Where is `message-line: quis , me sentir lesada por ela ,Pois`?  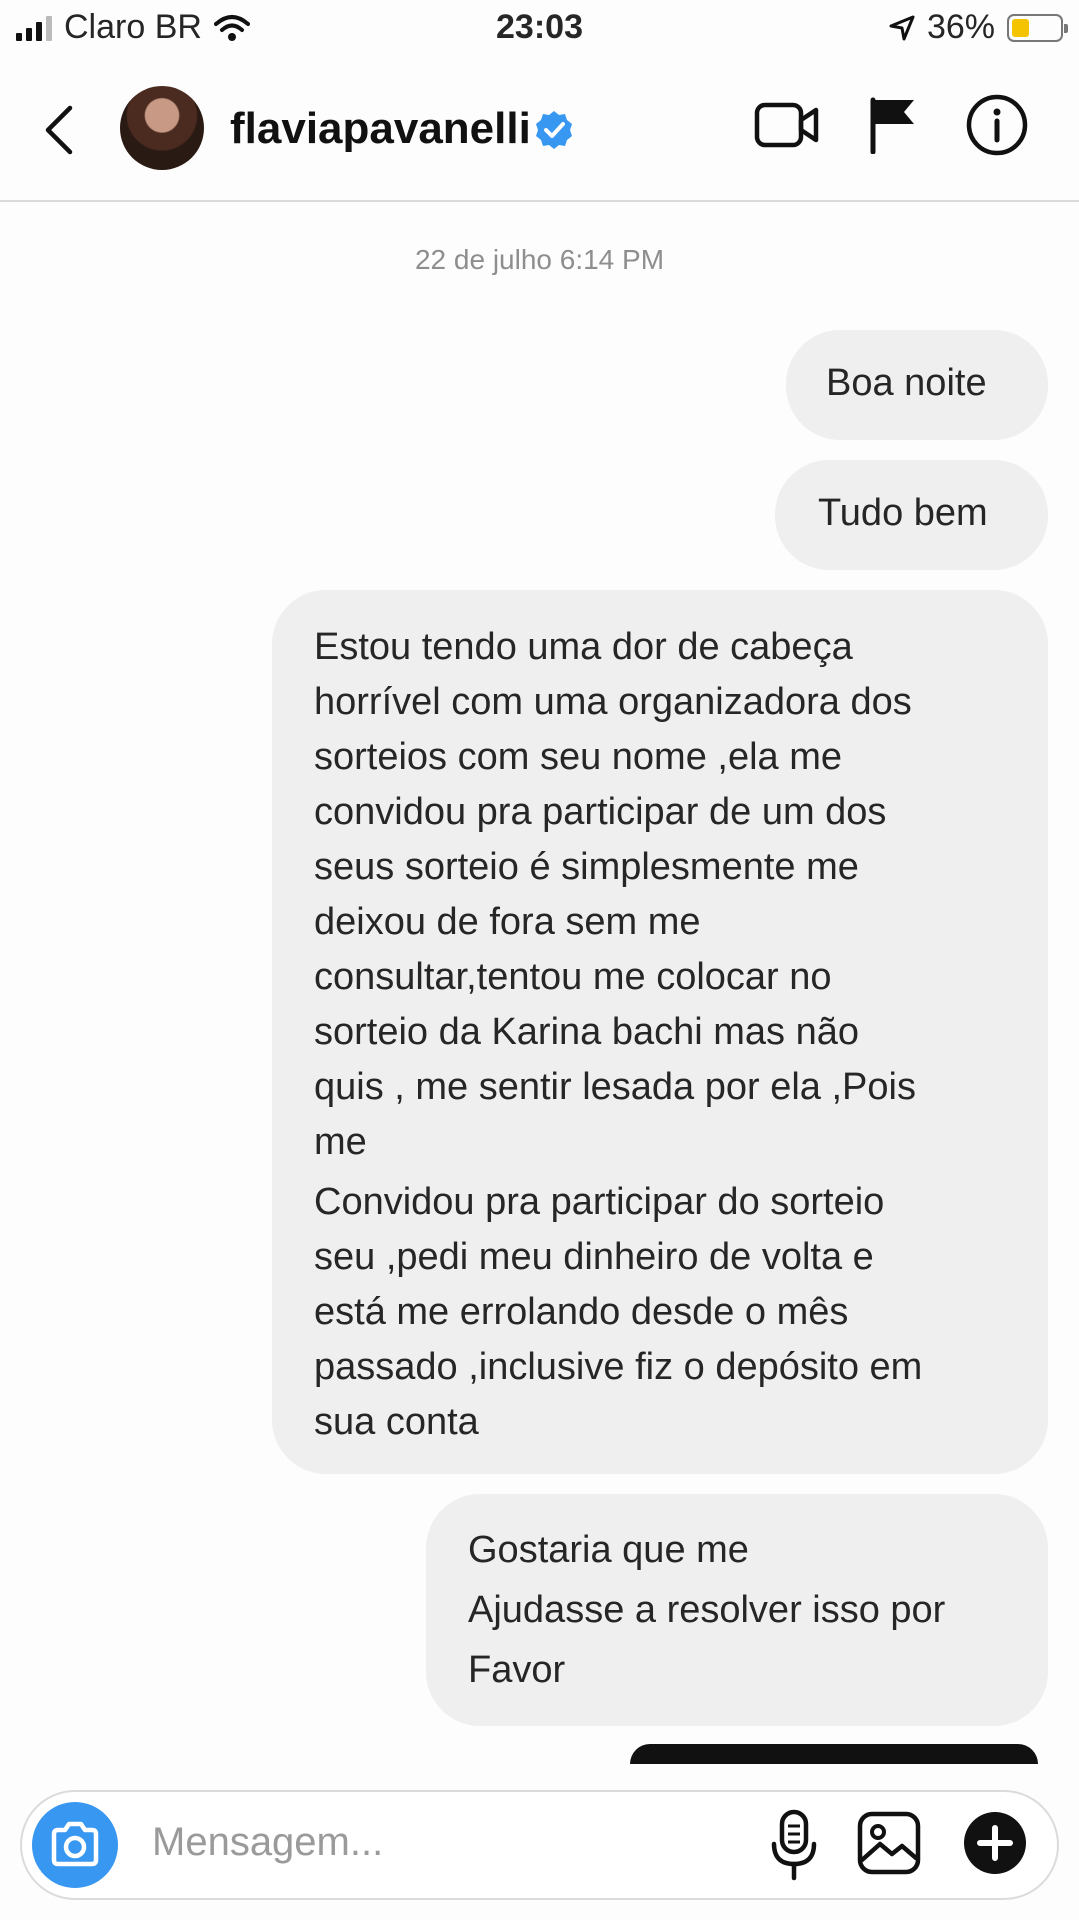 message-line: quis , me sentir lesada por ela ,Pois is located at coordinates (615, 1087).